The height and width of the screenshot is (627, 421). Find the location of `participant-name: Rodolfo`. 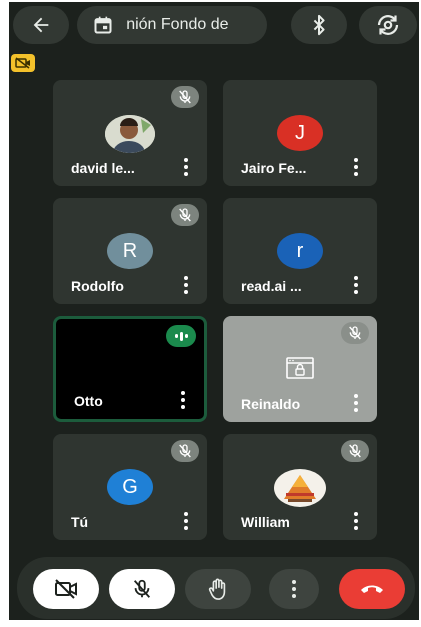

participant-name: Rodolfo is located at coordinates (97, 286).